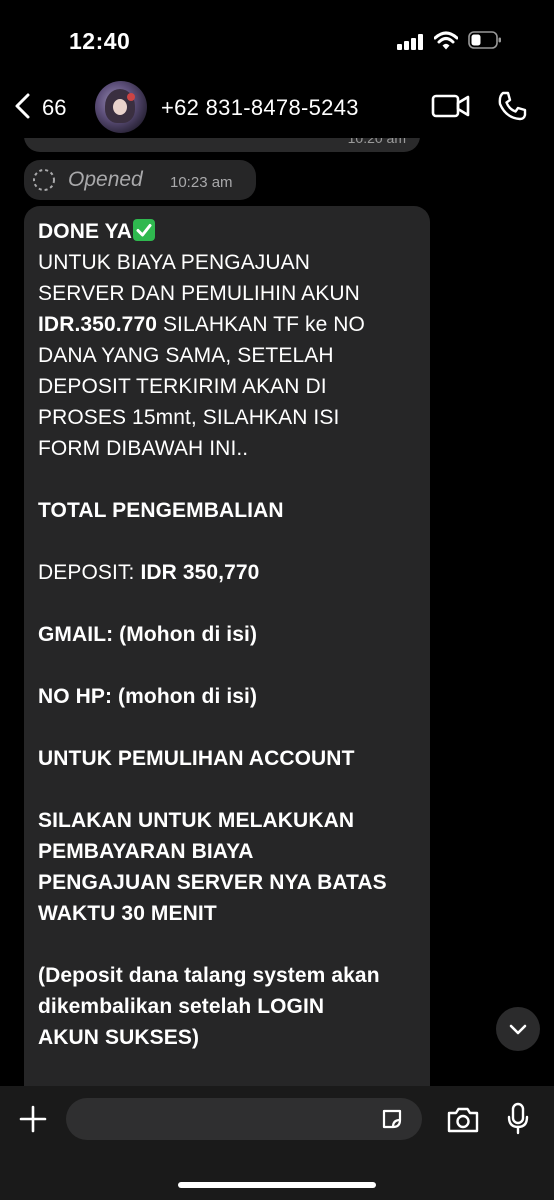 Image resolution: width=554 pixels, height=1200 pixels. Describe the element at coordinates (100, 41) in the screenshot. I see `clock: 12:40` at that location.